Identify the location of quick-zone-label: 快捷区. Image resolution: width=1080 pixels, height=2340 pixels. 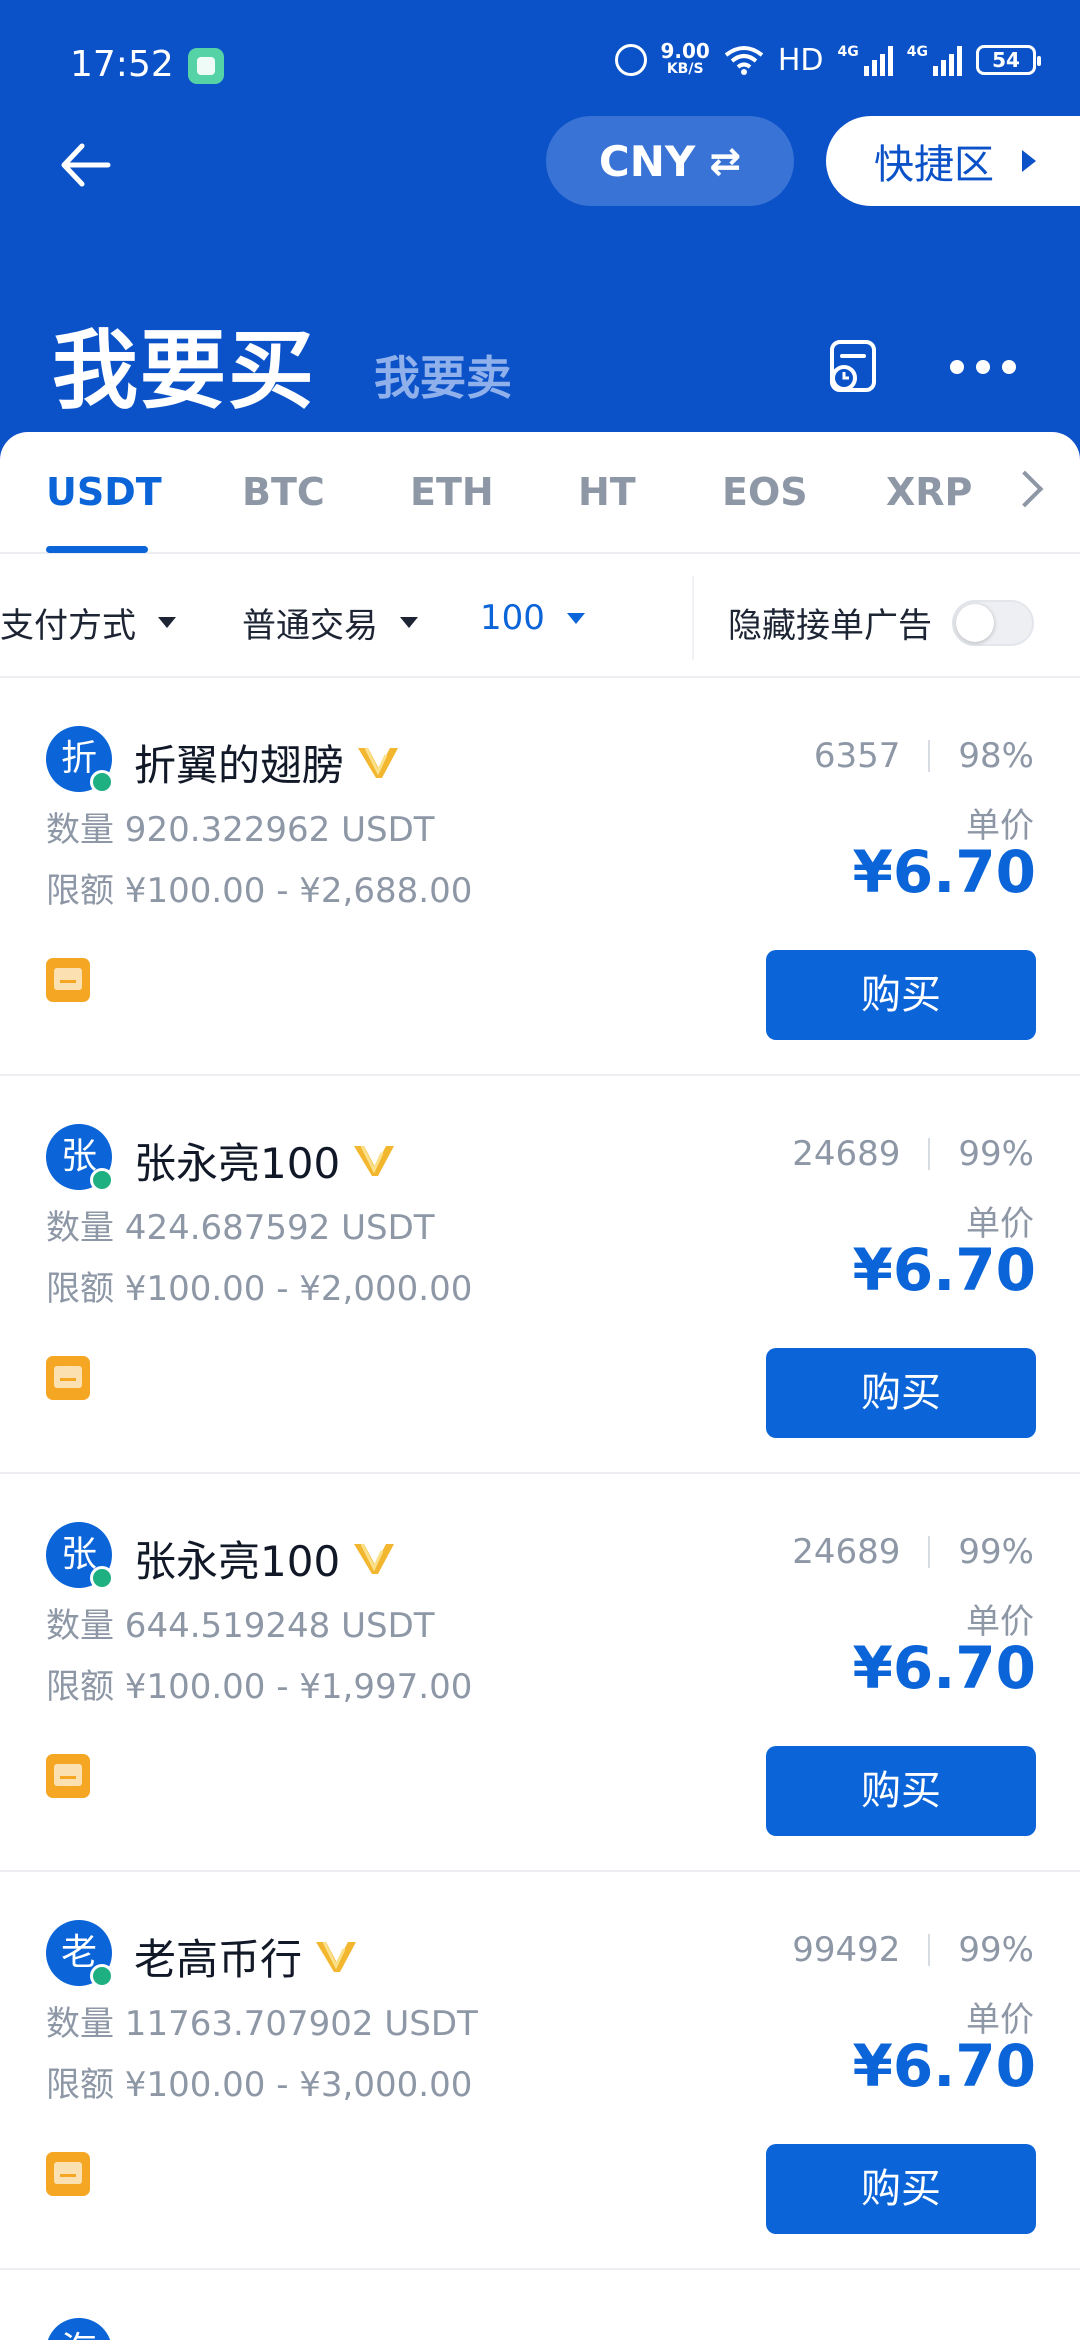
(934, 165).